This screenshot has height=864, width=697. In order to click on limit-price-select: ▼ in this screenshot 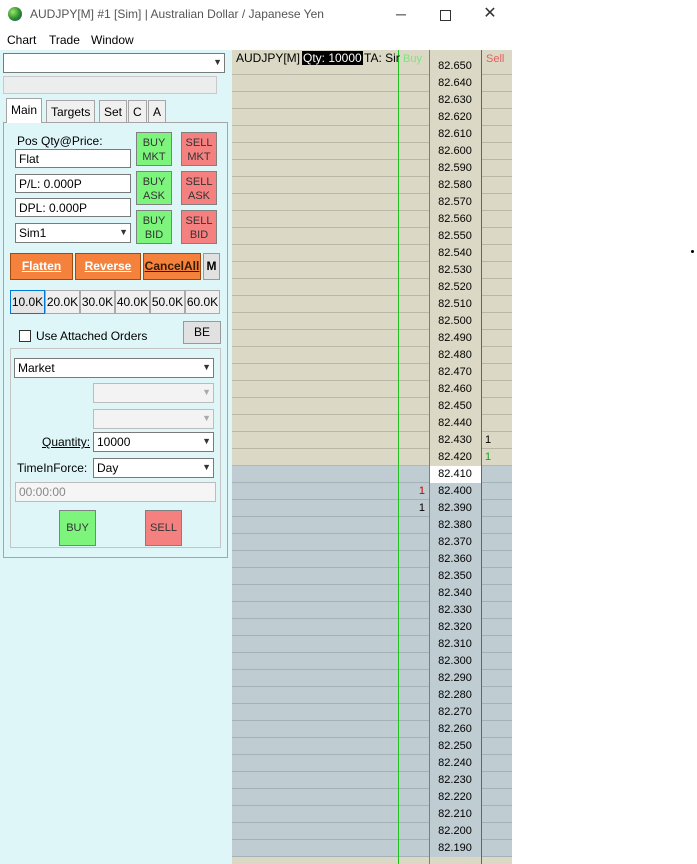, I will do `click(153, 393)`.